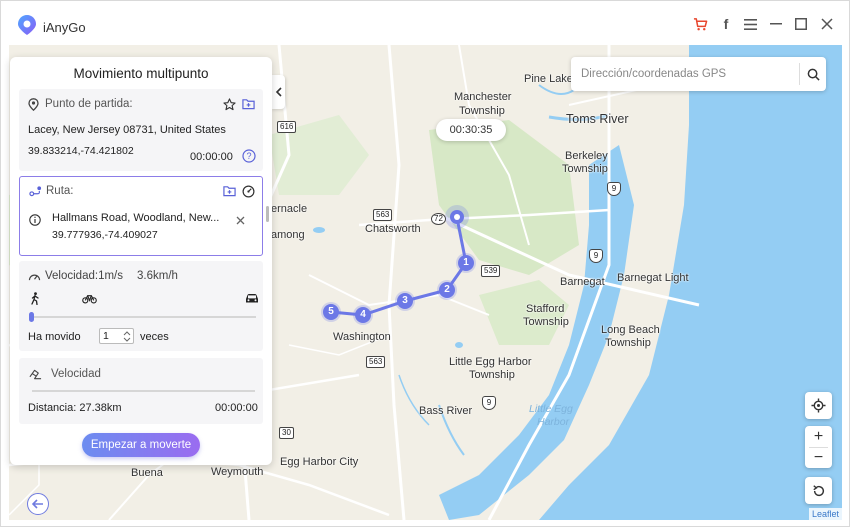 The width and height of the screenshot is (850, 527). Describe the element at coordinates (700, 24) in the screenshot. I see `cart-icon` at that location.